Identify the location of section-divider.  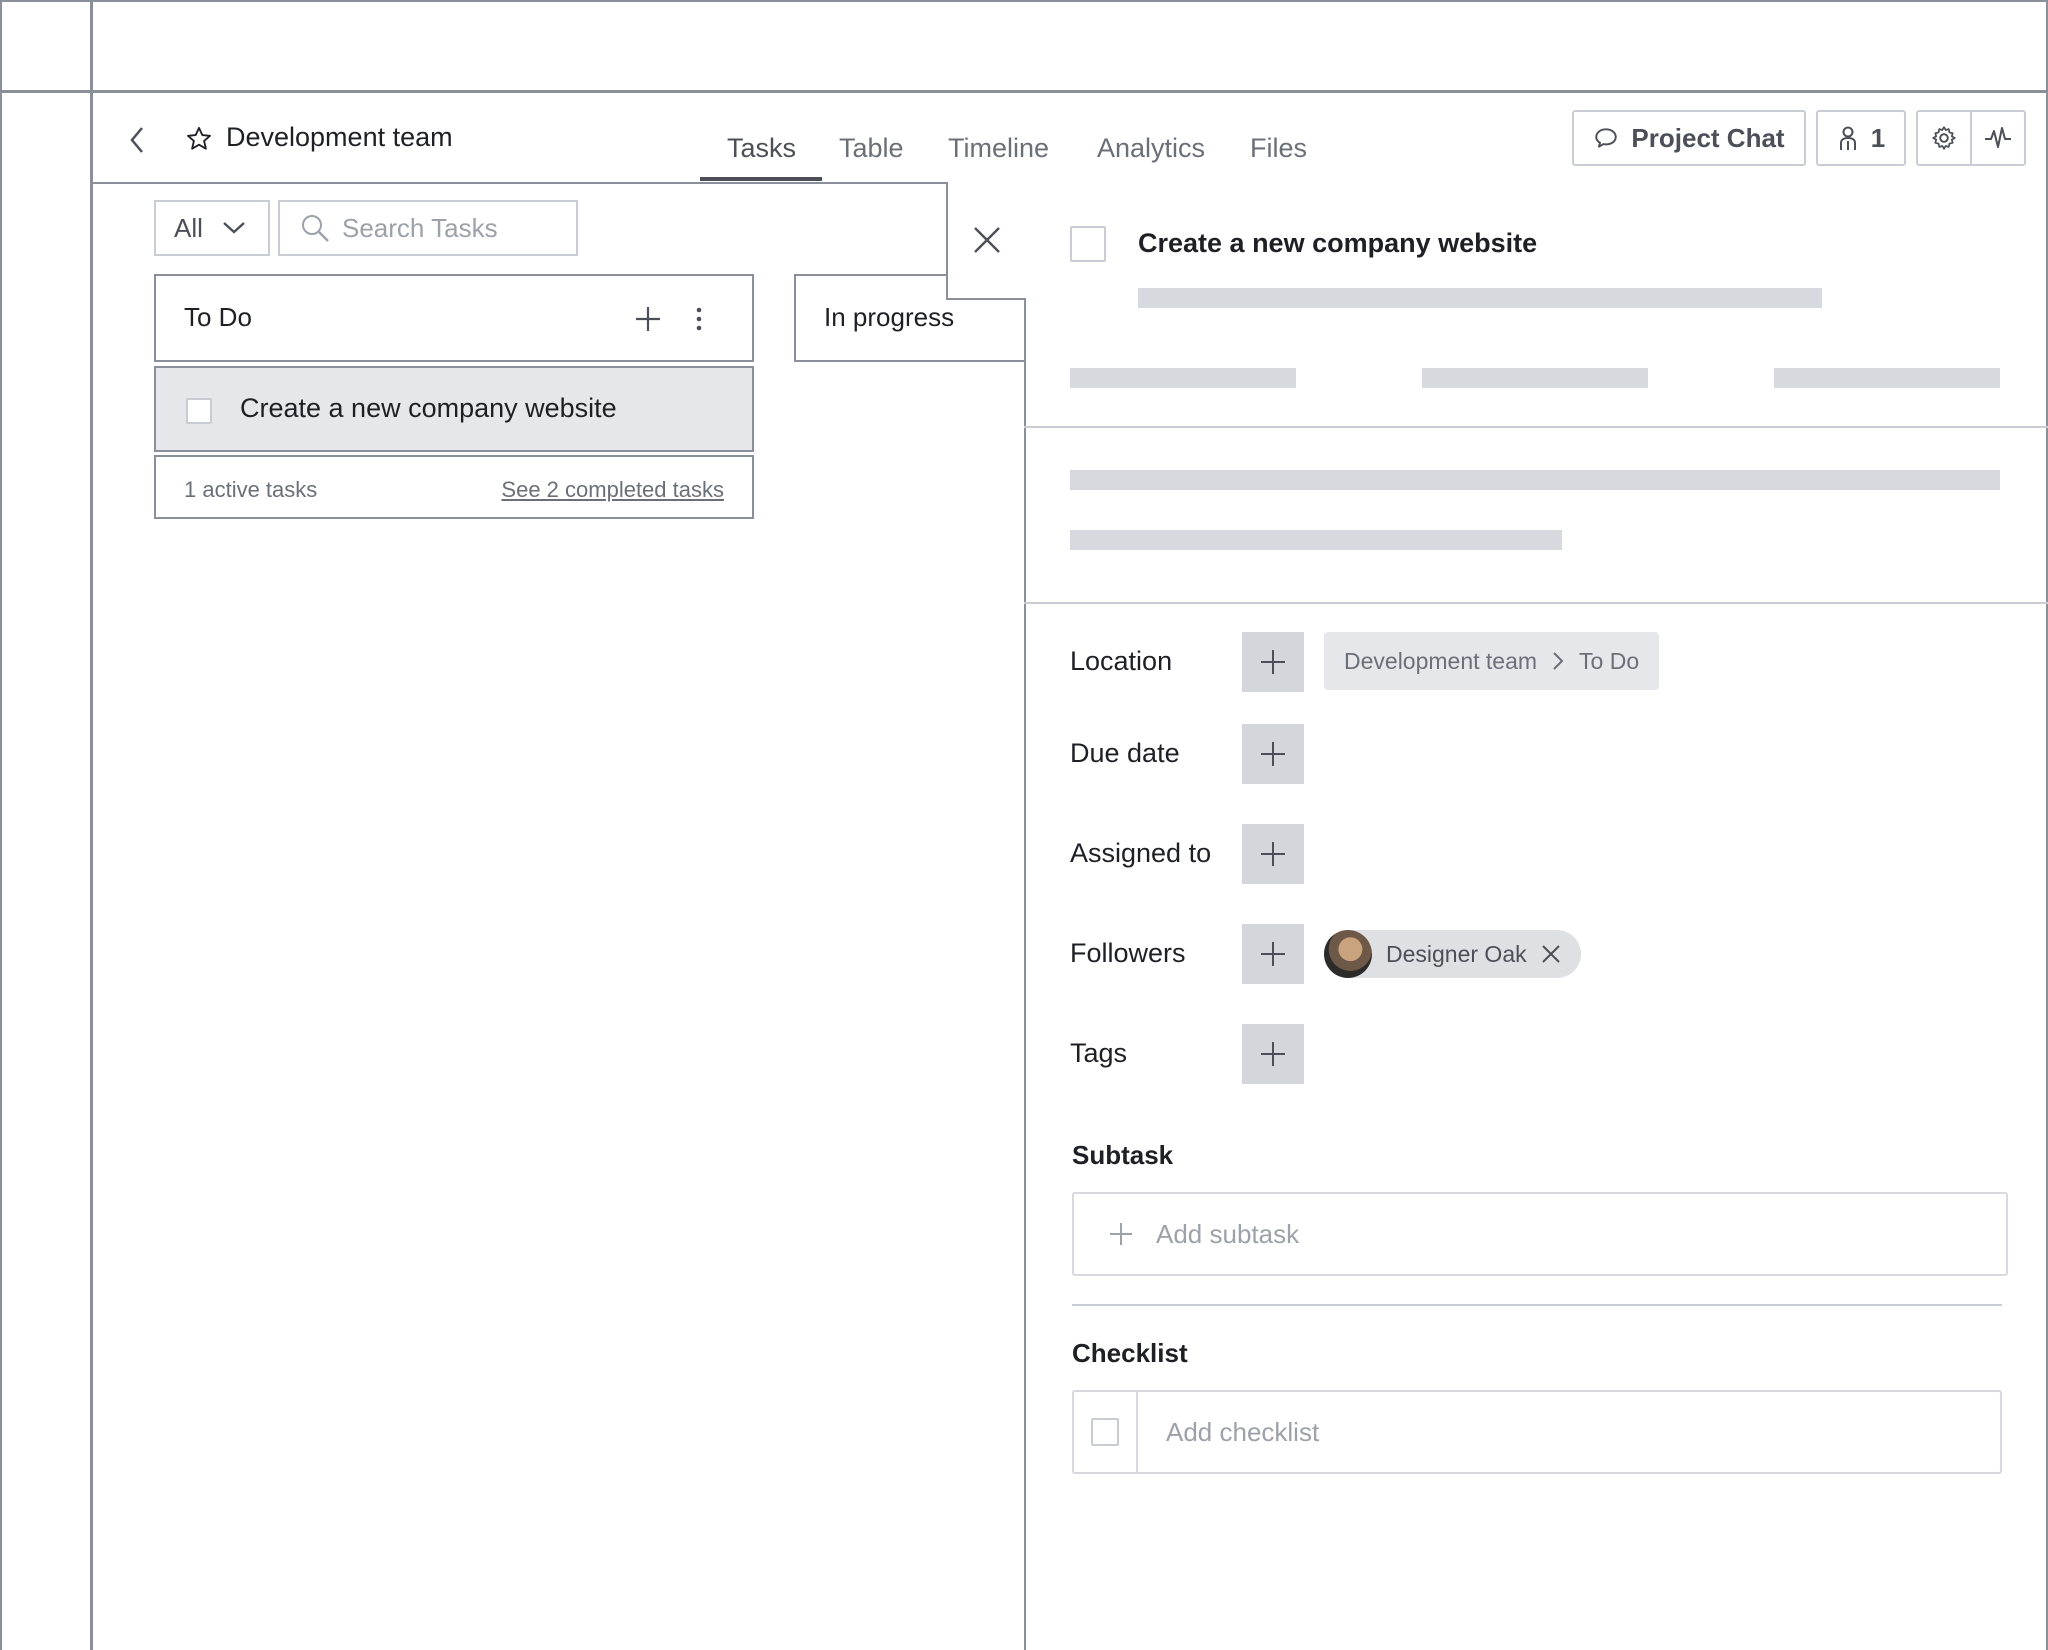
(1537, 1305).